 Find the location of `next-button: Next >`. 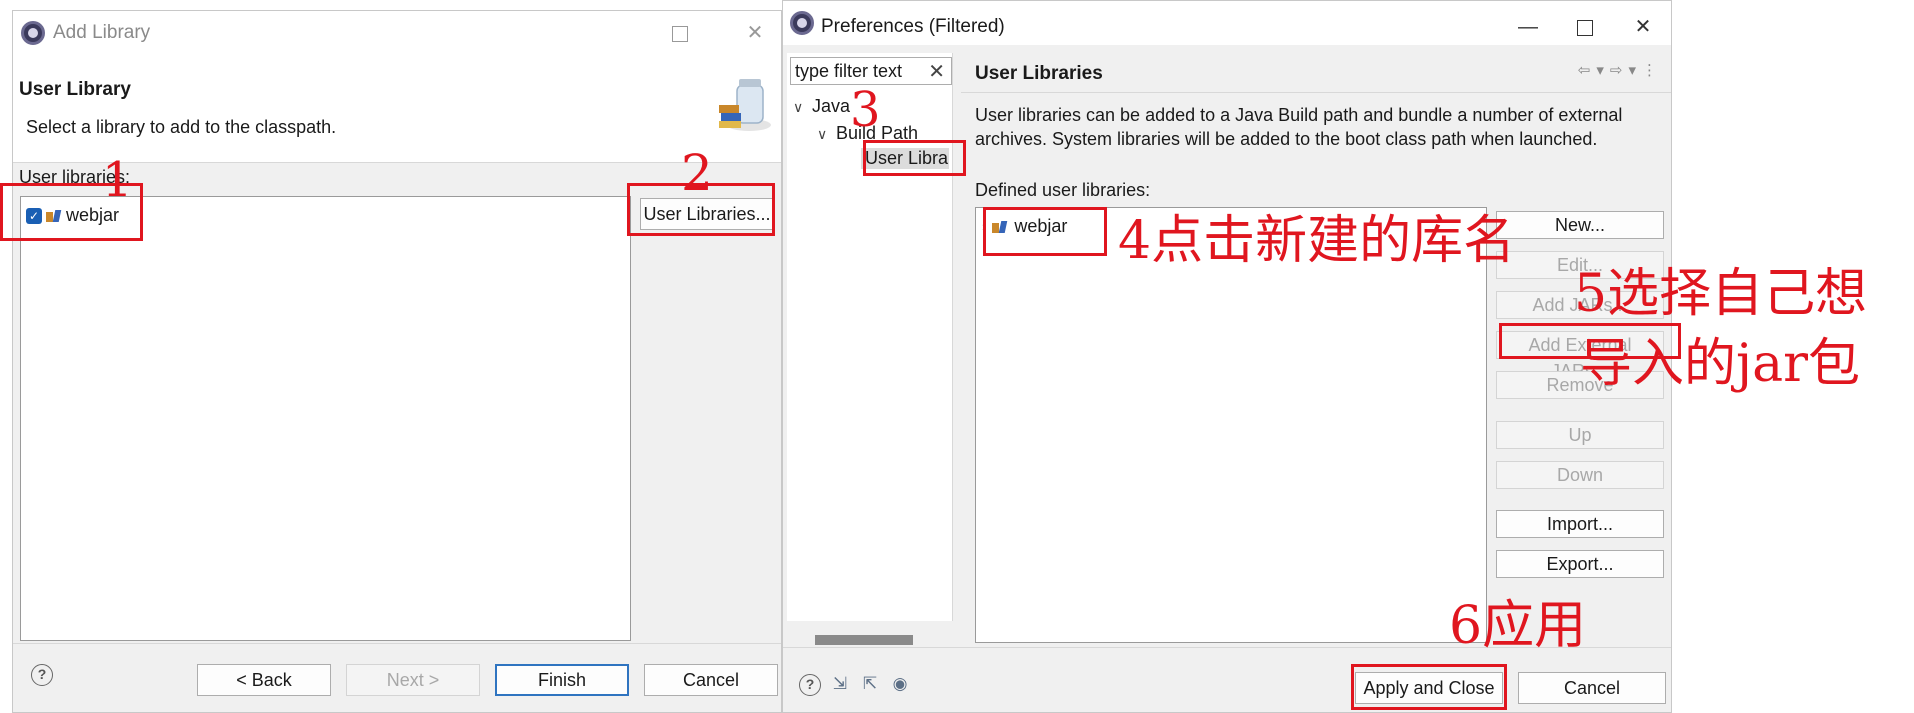

next-button: Next > is located at coordinates (413, 680).